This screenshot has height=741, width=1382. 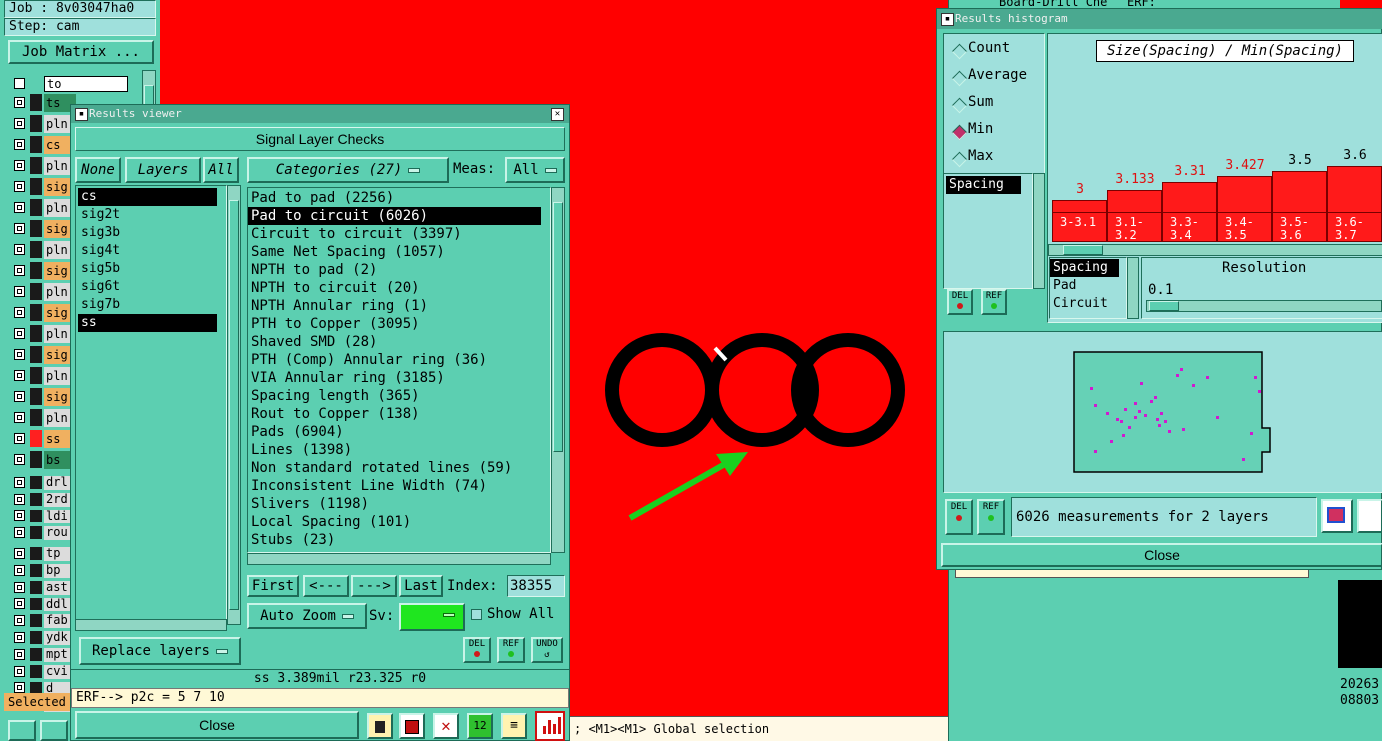 I want to click on histogram-window-menu-icon: ▪, so click(x=947, y=19).